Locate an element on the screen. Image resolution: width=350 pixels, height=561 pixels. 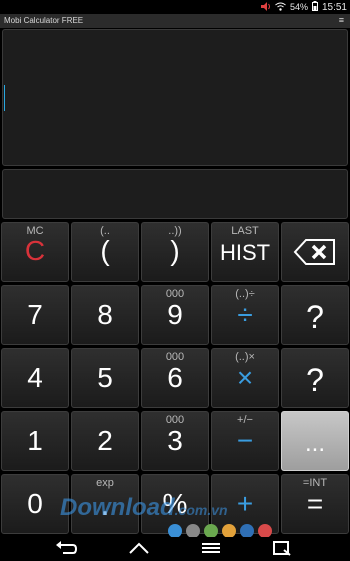
app-title: Mobi Calculator FREE is located at coordinates (44, 20).